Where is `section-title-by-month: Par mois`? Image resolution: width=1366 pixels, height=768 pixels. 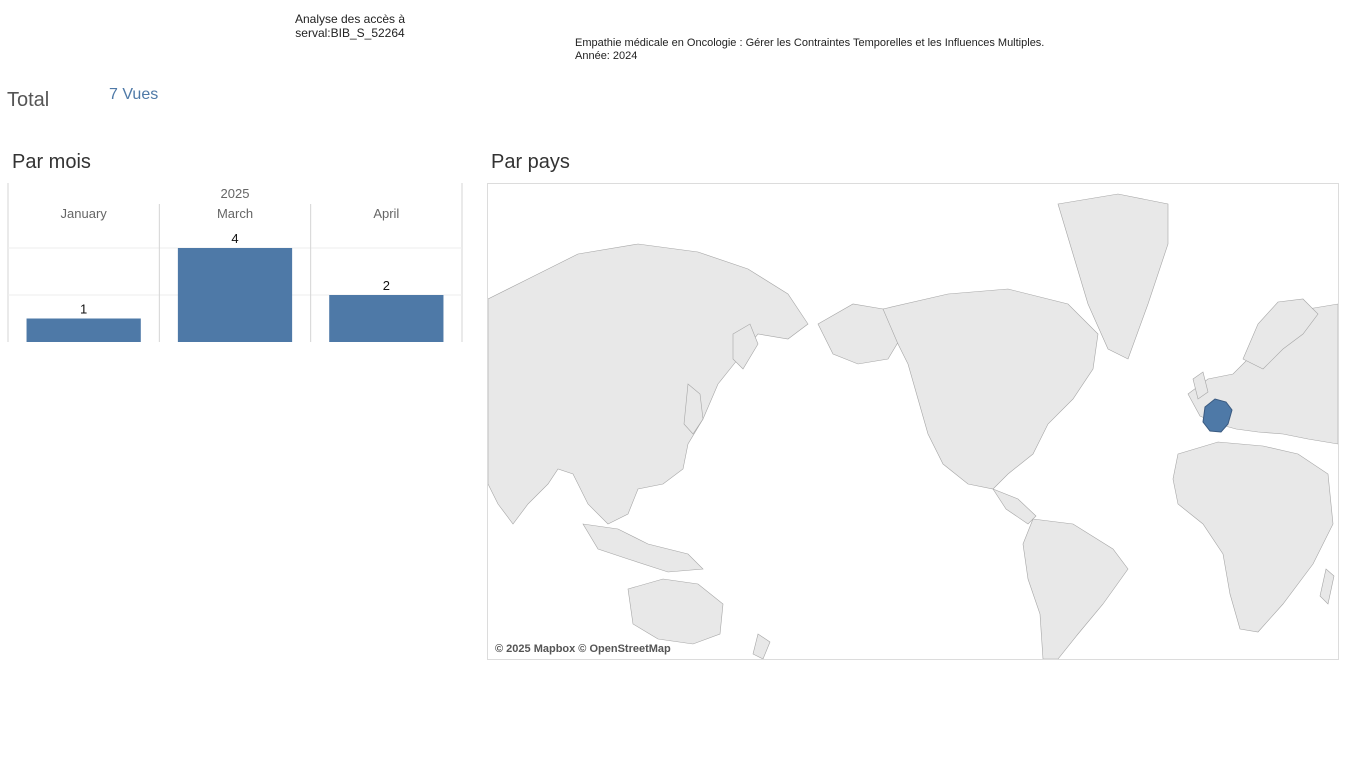
section-title-by-month: Par mois is located at coordinates (51, 162).